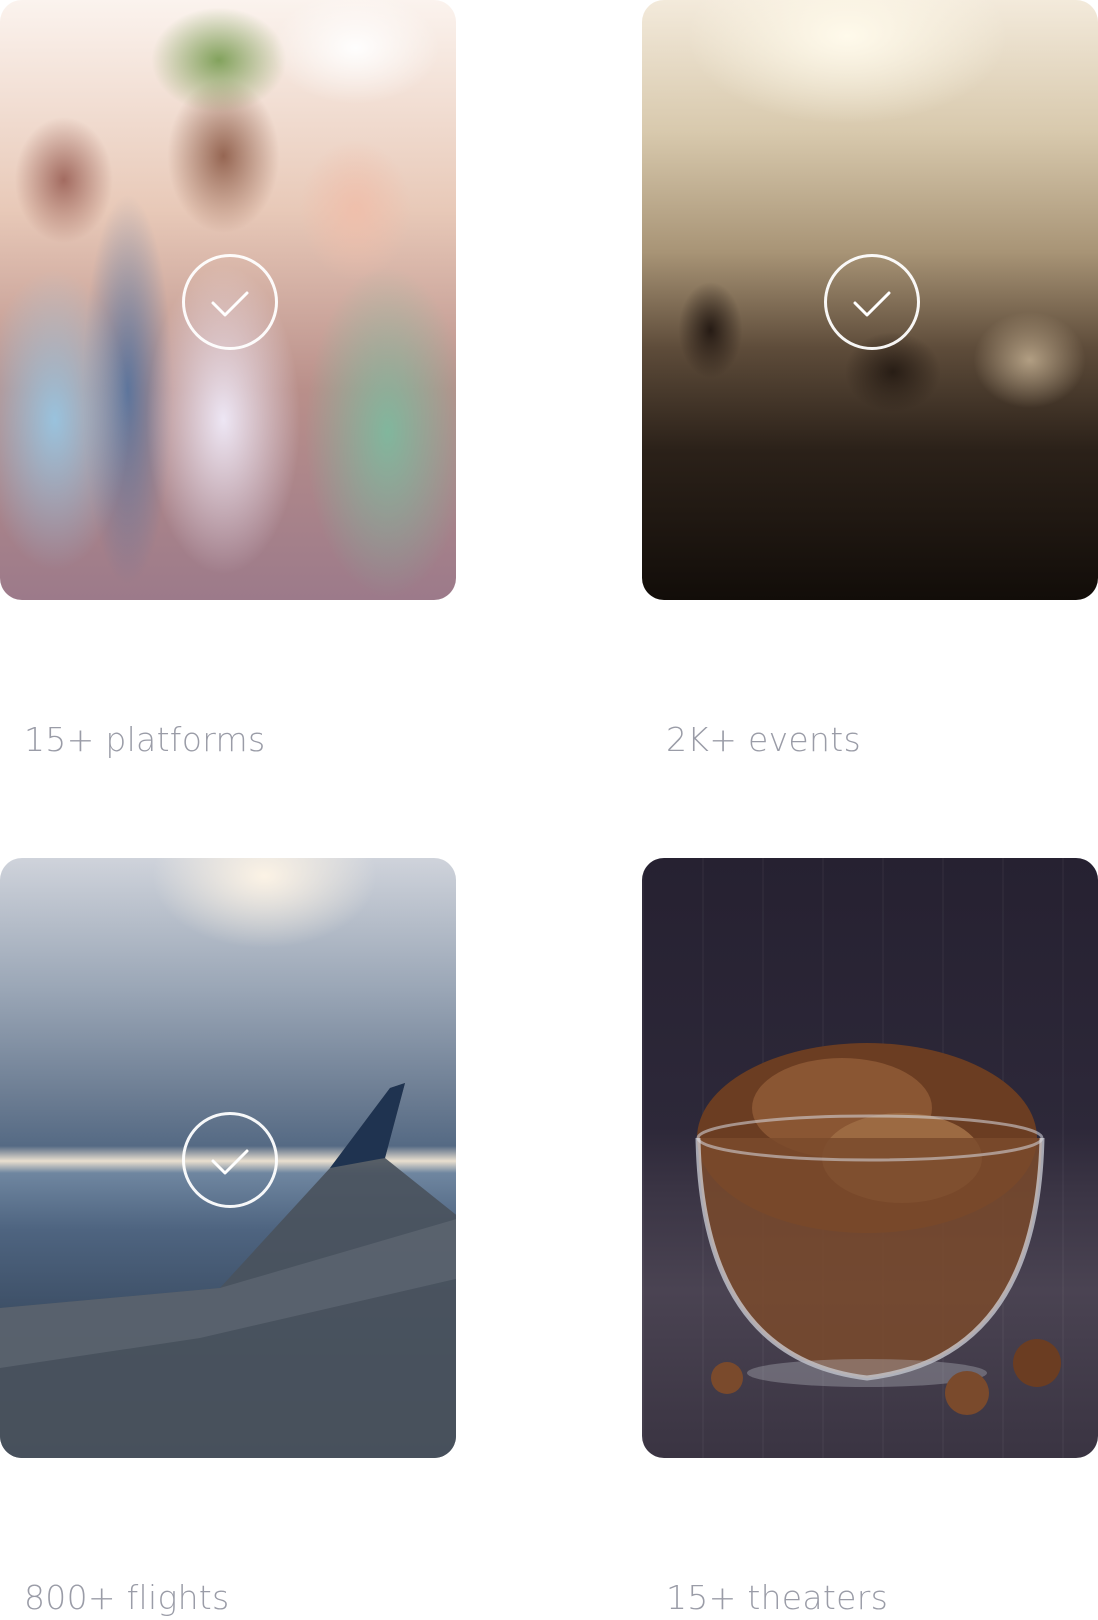 The width and height of the screenshot is (1098, 1620). I want to click on caption-theaters: 15+ theaters, so click(777, 1597).